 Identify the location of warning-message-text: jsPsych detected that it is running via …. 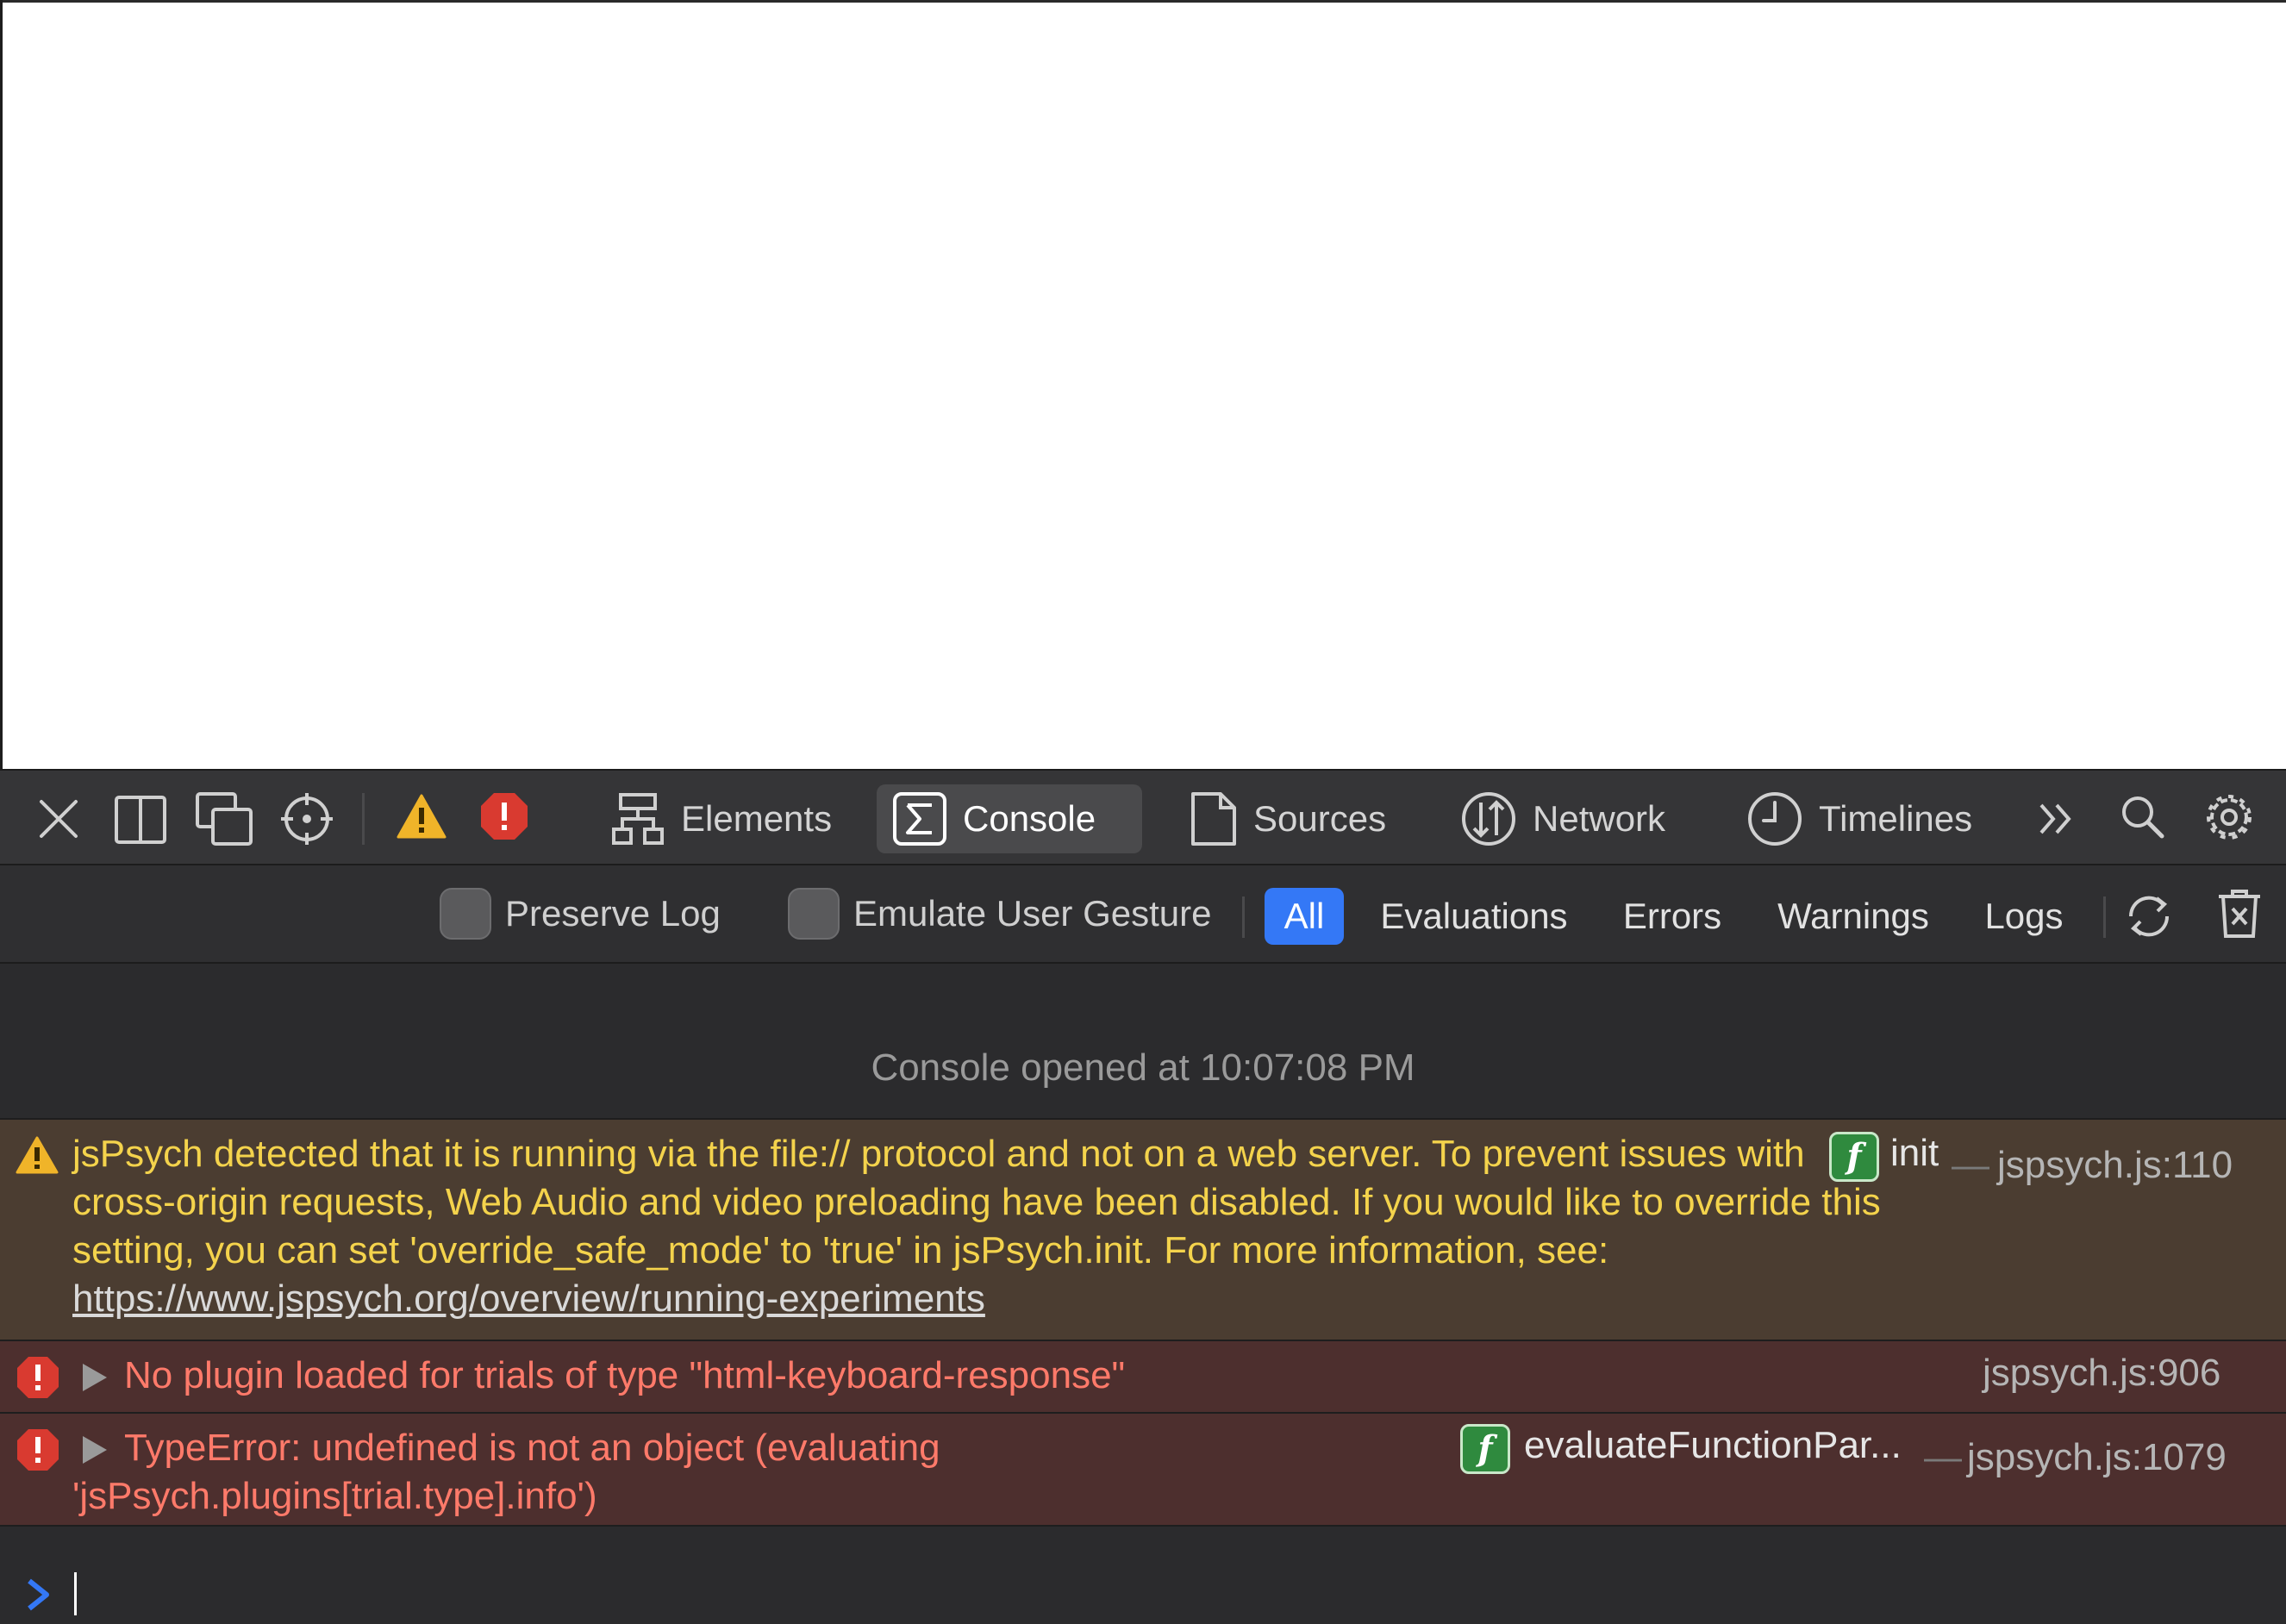
(995, 1226).